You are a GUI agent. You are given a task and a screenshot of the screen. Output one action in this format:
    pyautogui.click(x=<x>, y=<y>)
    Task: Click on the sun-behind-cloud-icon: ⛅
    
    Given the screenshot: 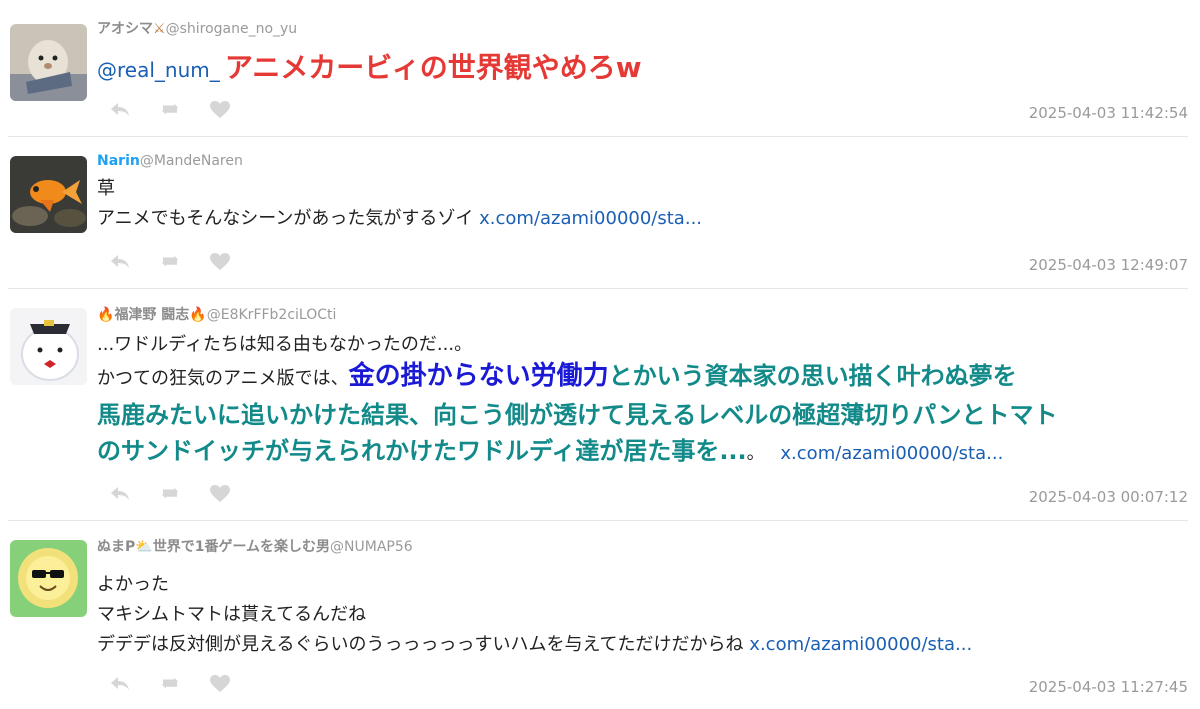 What is the action you would take?
    pyautogui.click(x=144, y=547)
    